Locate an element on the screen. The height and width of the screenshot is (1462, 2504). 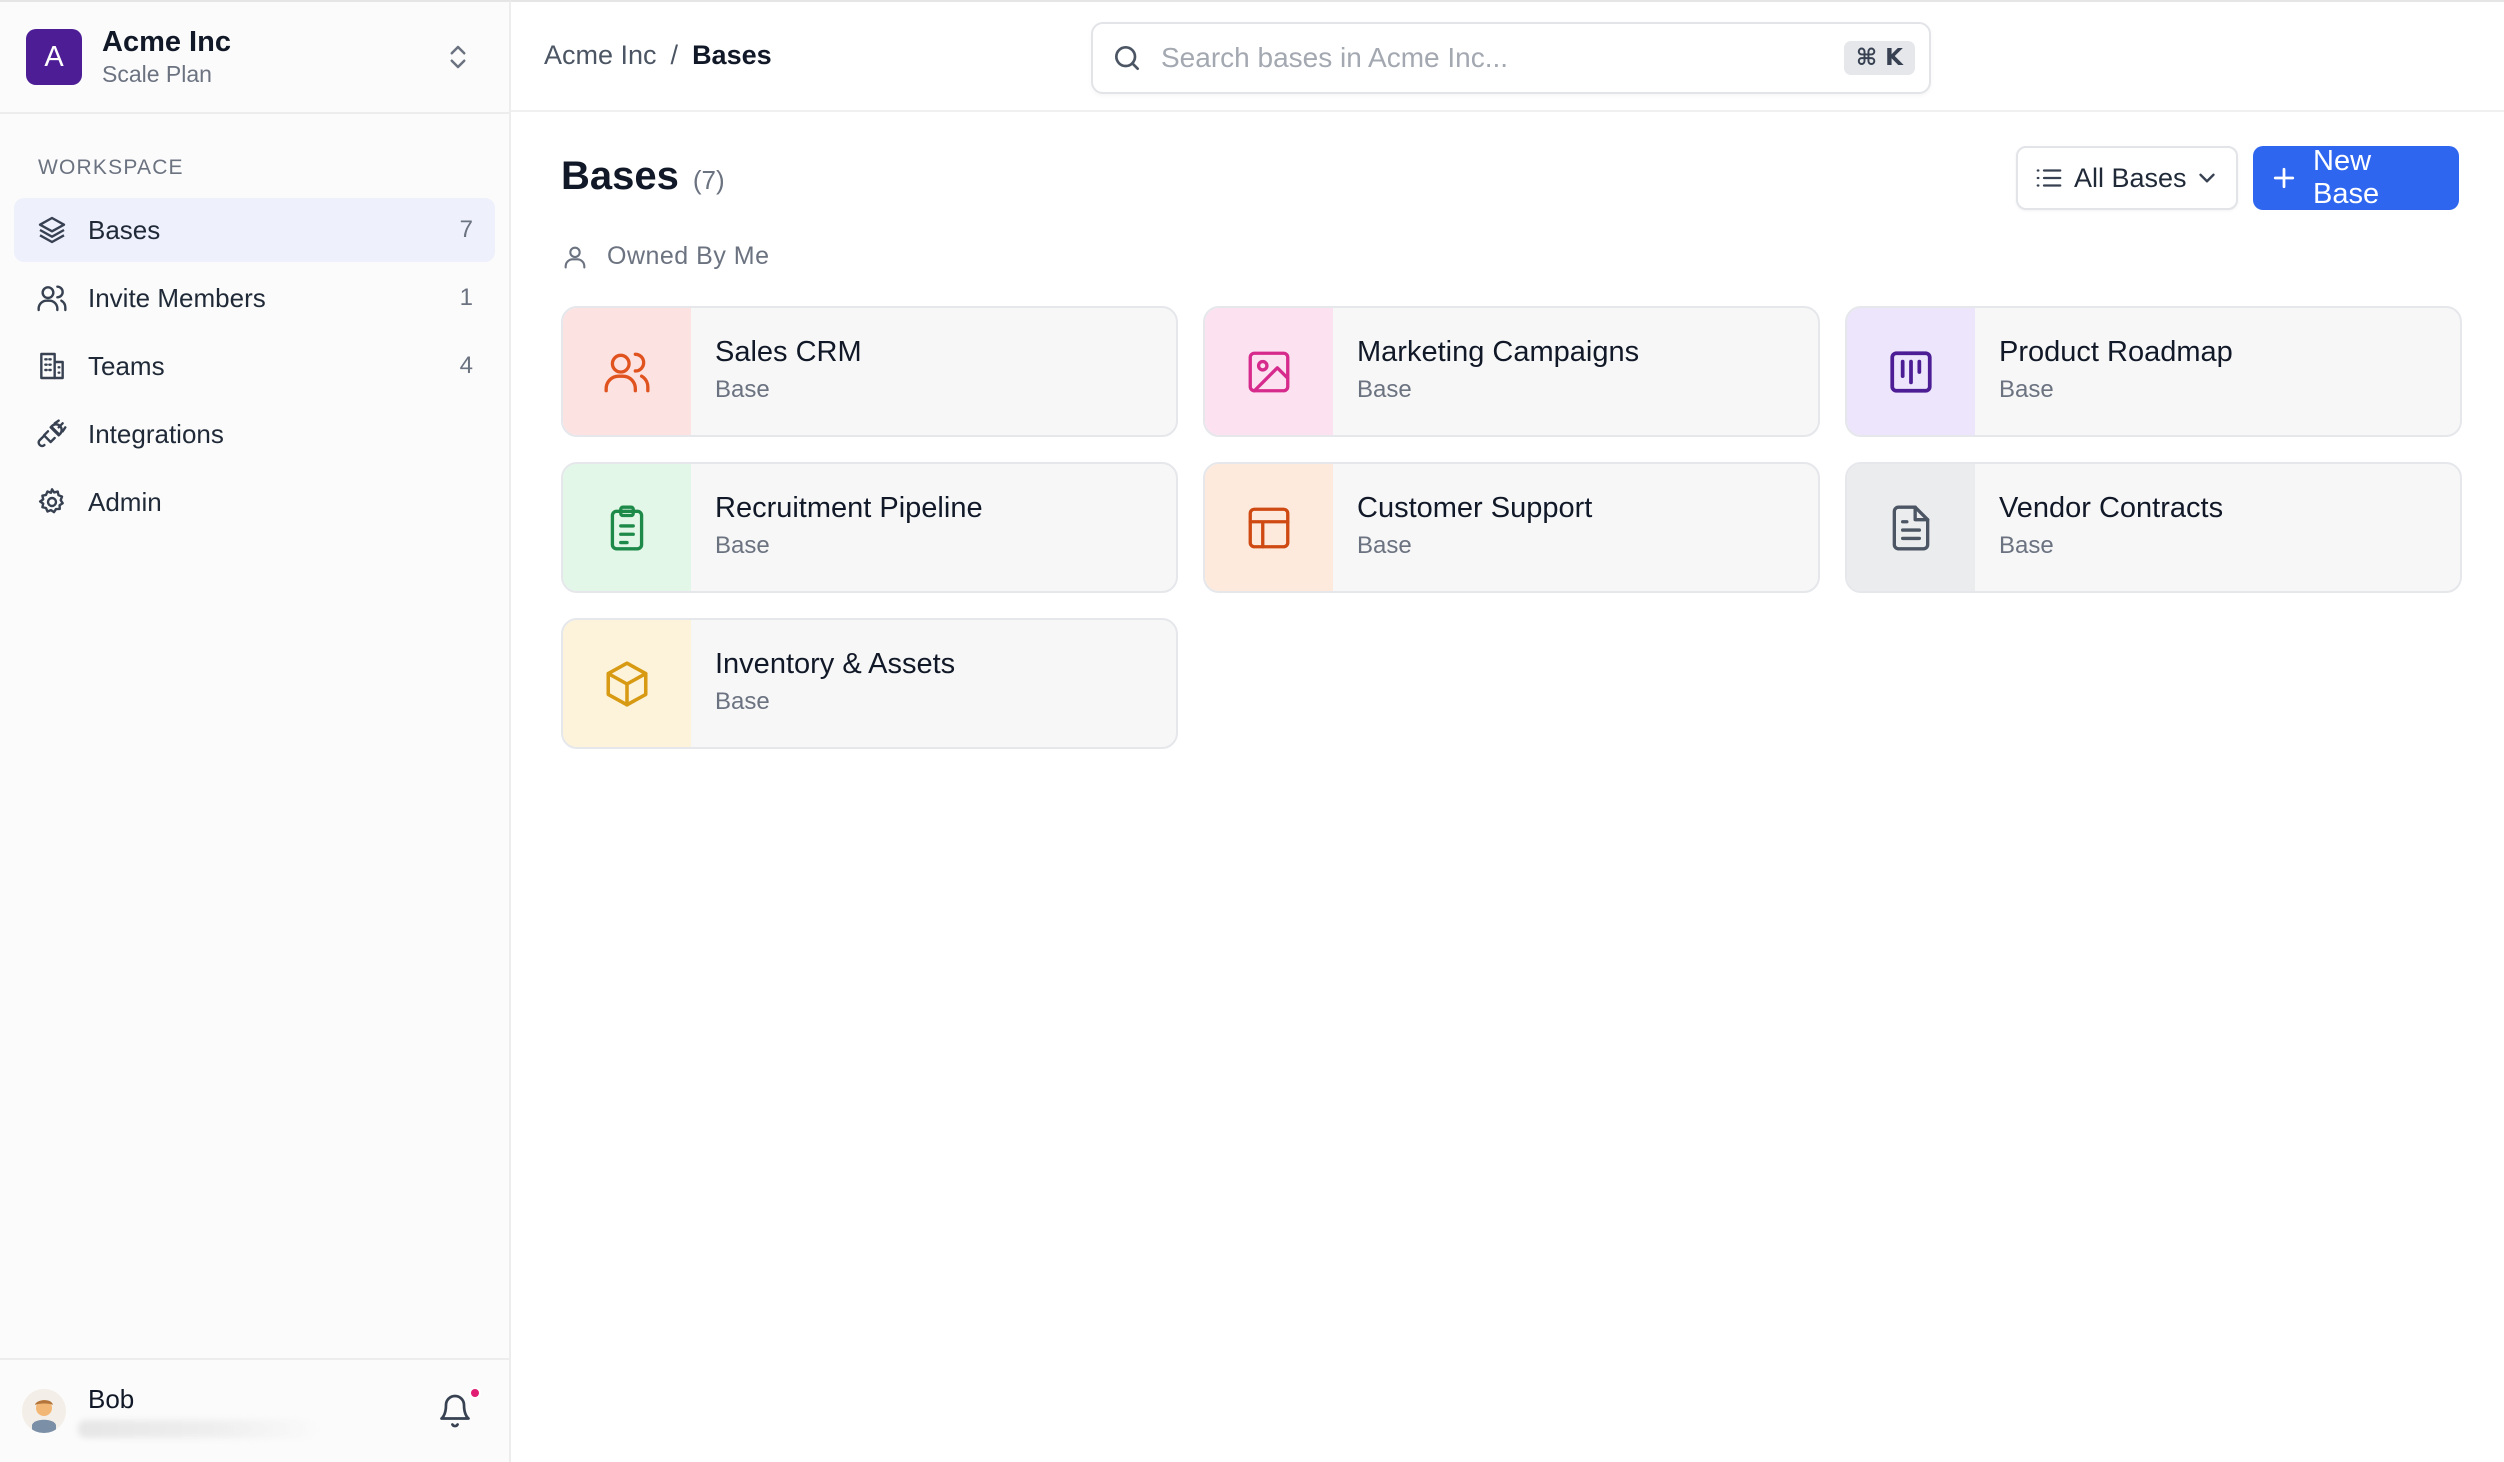
clipboard-icon is located at coordinates (627, 528).